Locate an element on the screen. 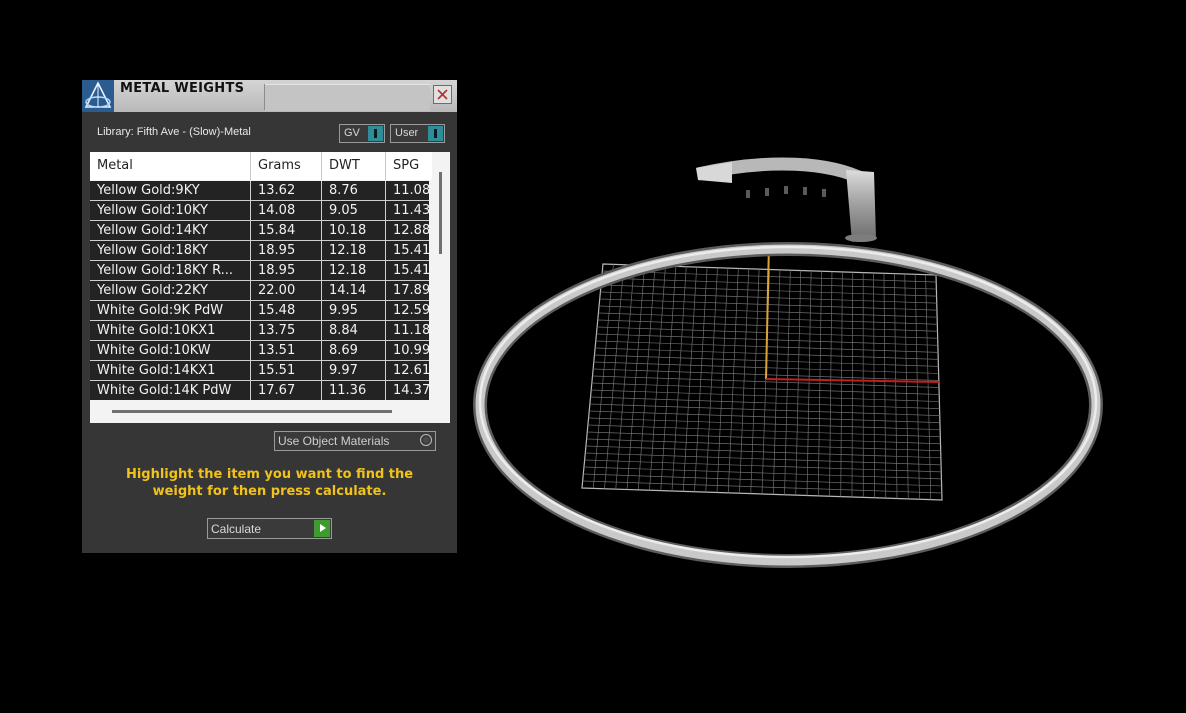 This screenshot has width=1186, height=713. cell-dwt: 10.18 is located at coordinates (354, 230).